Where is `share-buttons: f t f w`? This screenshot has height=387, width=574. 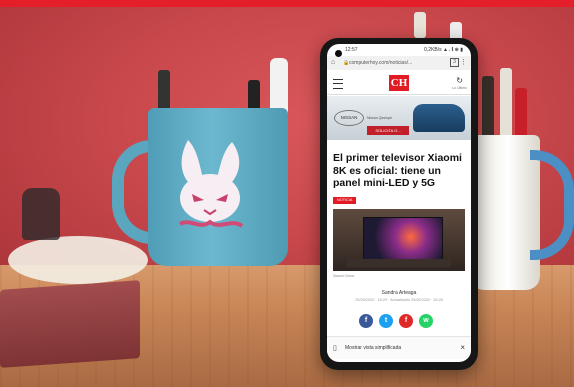
share-buttons: f t f w is located at coordinates (399, 321).